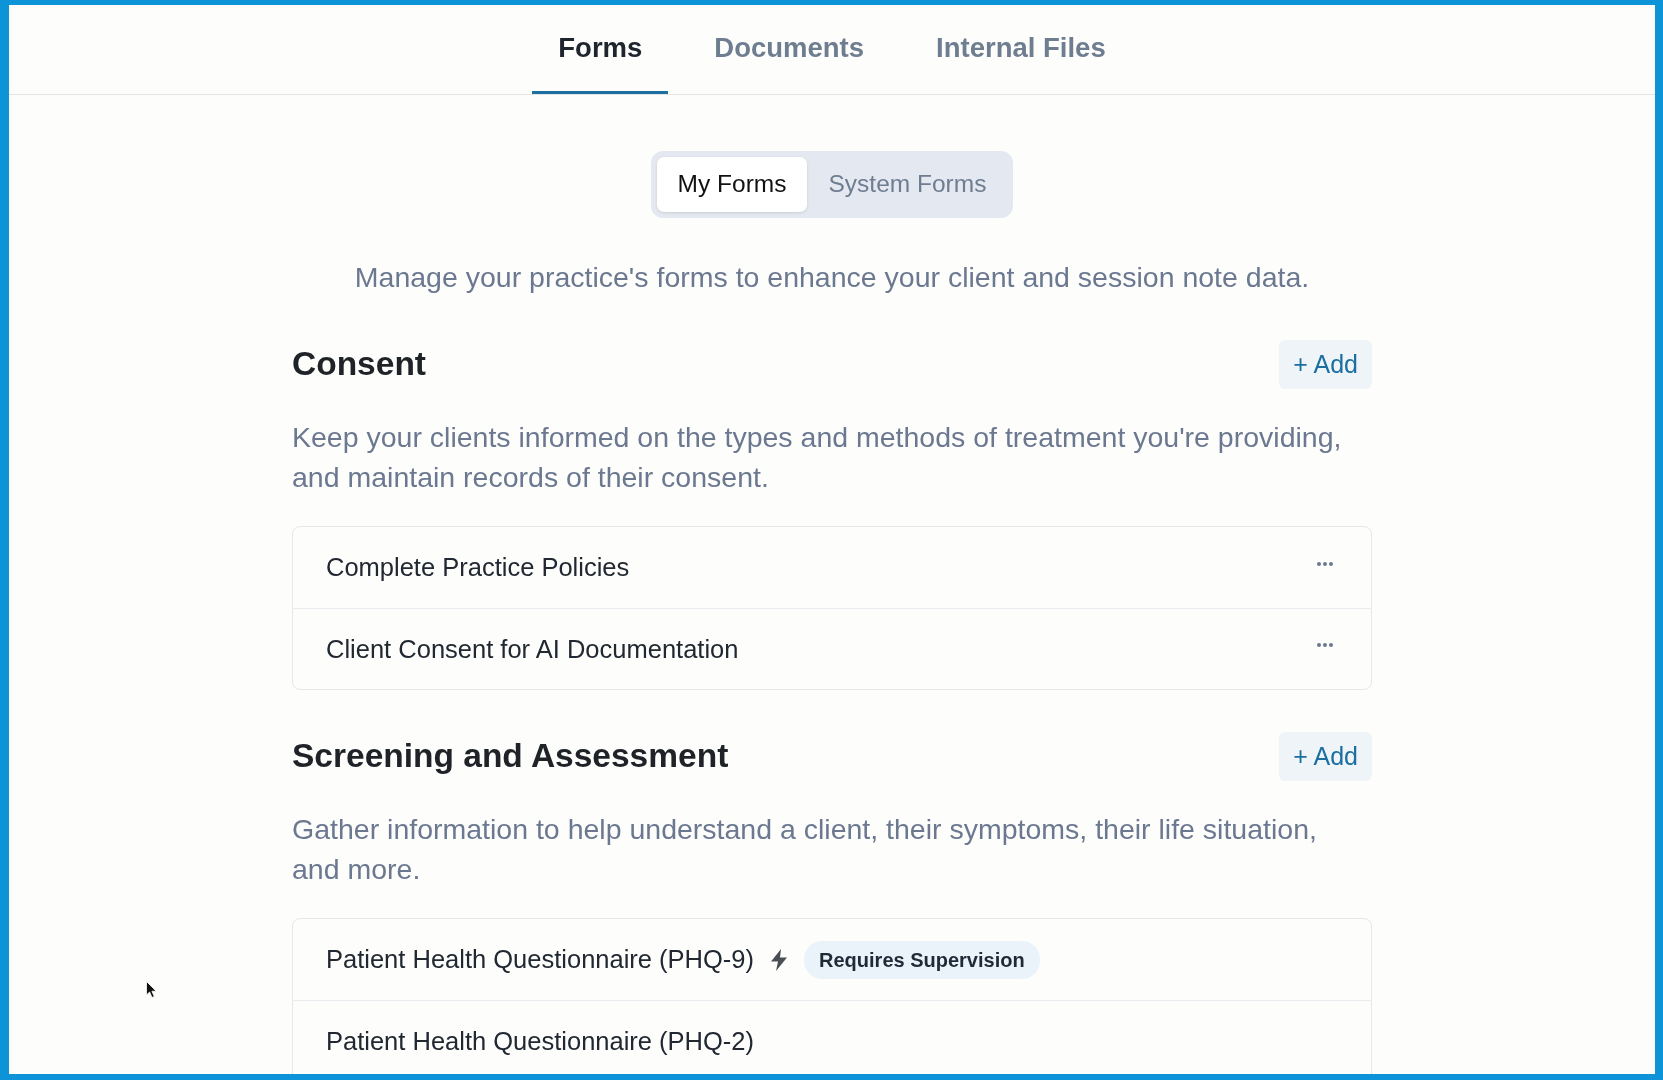  What do you see at coordinates (732, 184) in the screenshot?
I see `segment-option: My Forms` at bounding box center [732, 184].